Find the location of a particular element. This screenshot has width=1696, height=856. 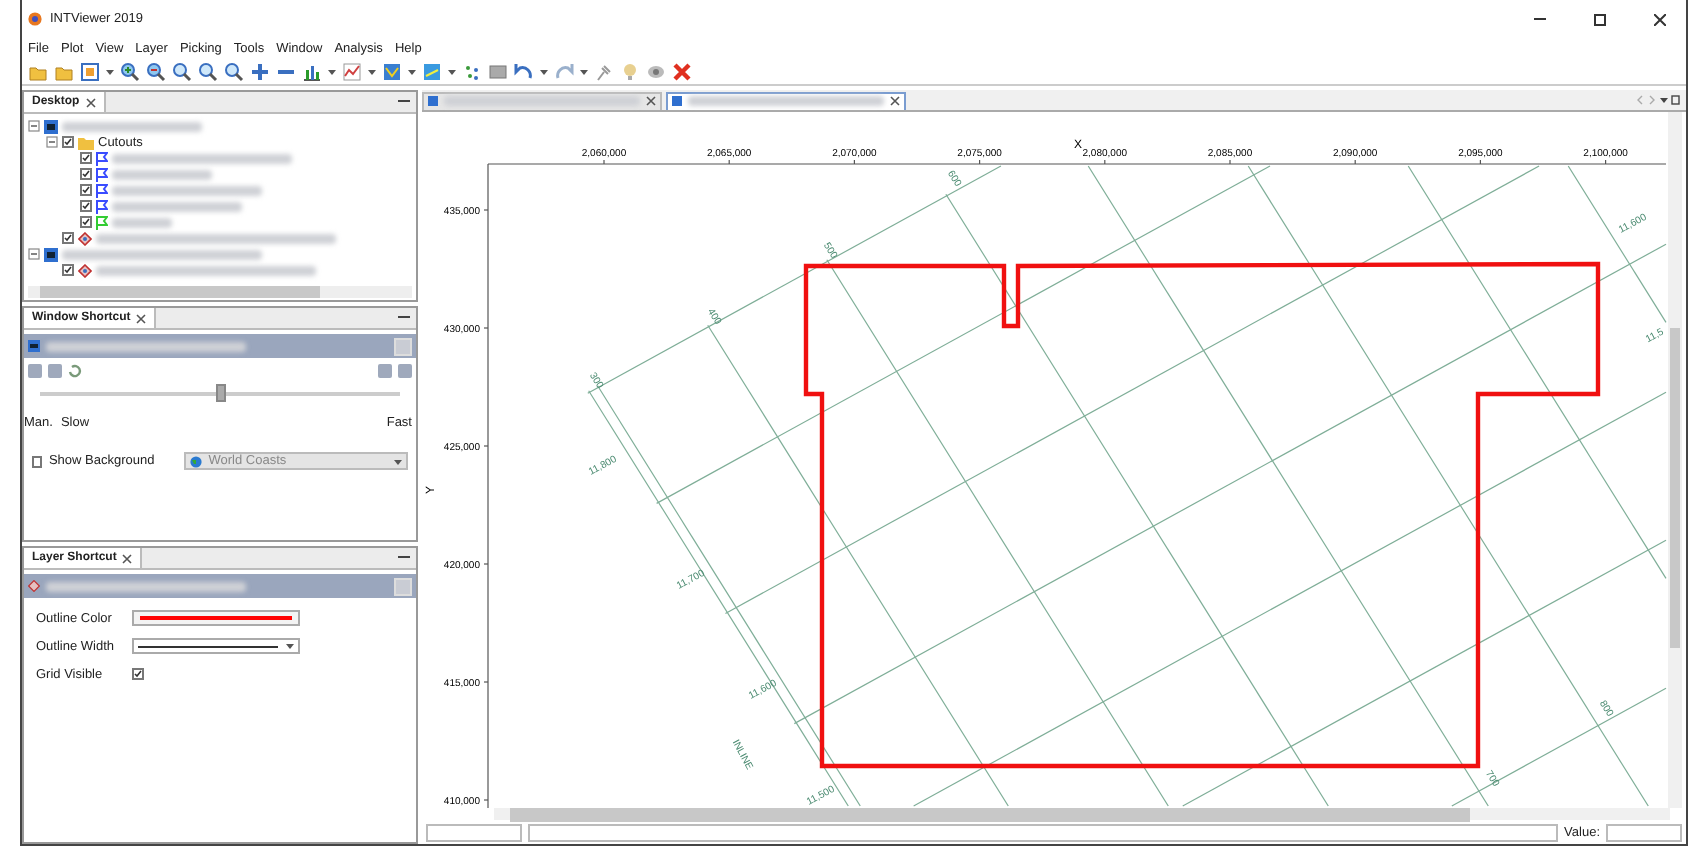

folder-icon is located at coordinates (86, 142).